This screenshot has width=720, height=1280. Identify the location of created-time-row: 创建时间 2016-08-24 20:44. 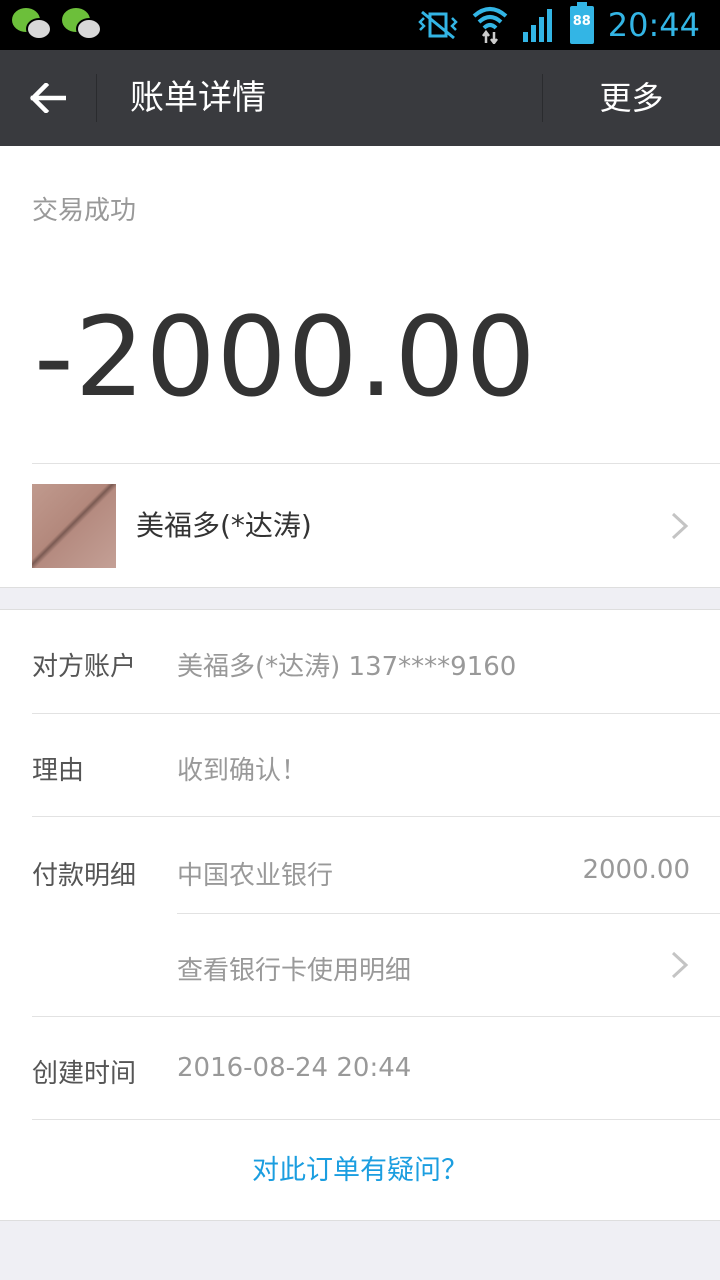
(360, 1068).